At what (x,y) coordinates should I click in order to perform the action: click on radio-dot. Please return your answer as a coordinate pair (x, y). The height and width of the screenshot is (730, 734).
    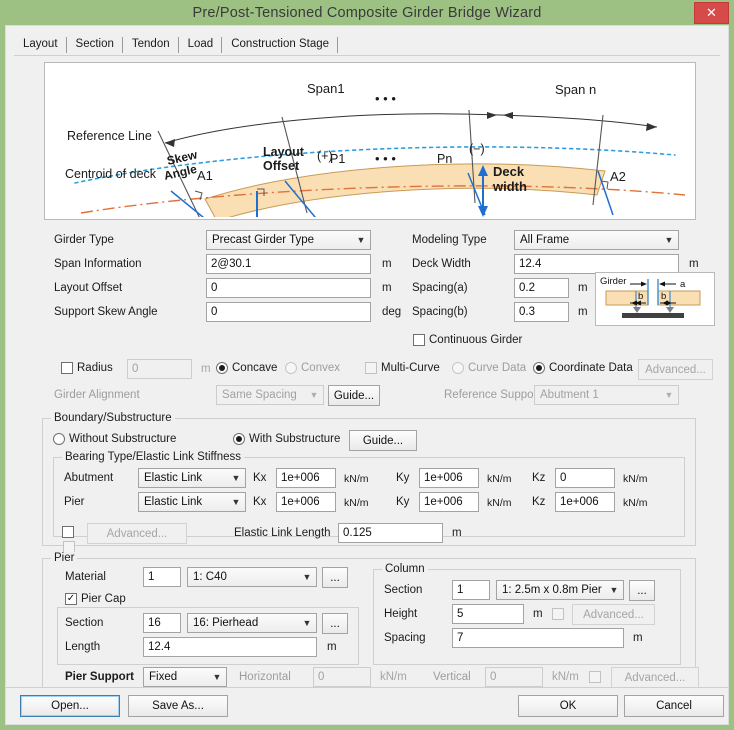
    Looking at the image, I should click on (239, 439).